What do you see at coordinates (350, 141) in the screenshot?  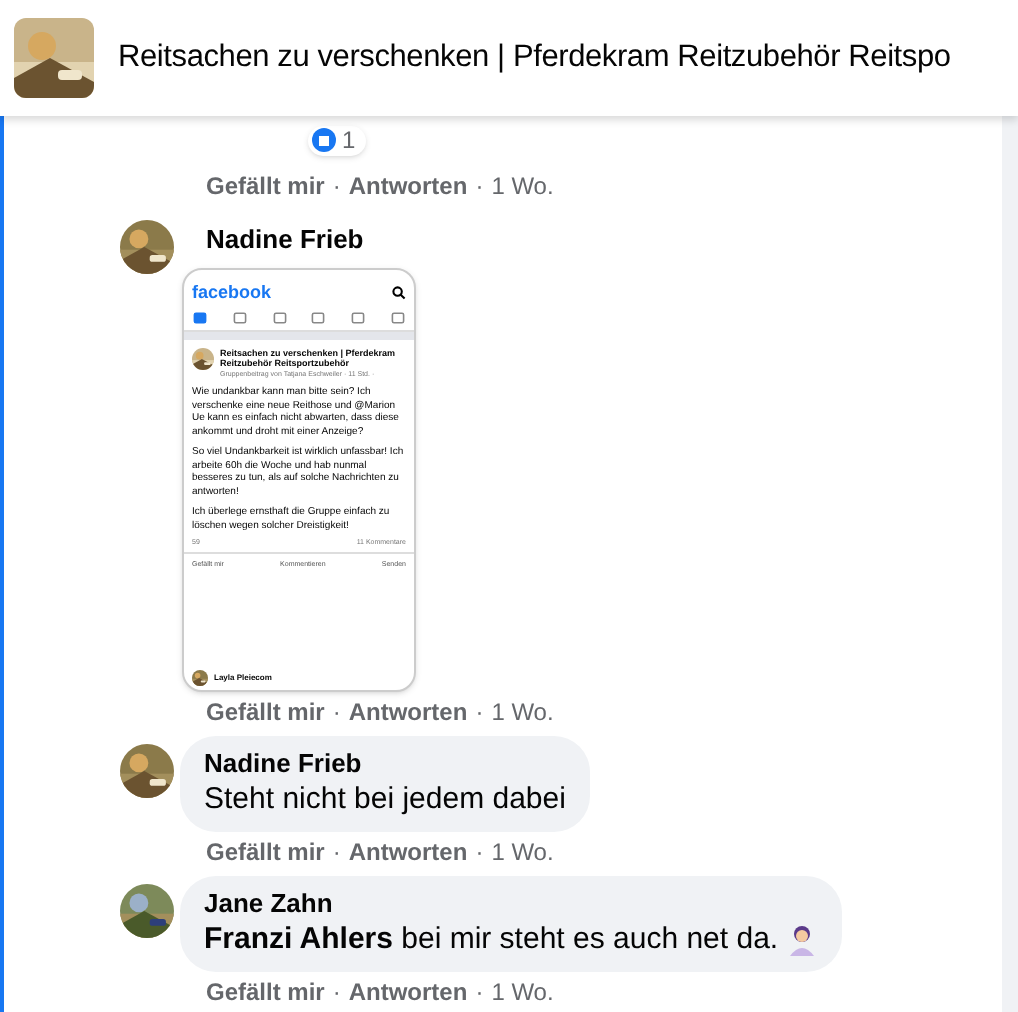 I see `reaction-count: 1` at bounding box center [350, 141].